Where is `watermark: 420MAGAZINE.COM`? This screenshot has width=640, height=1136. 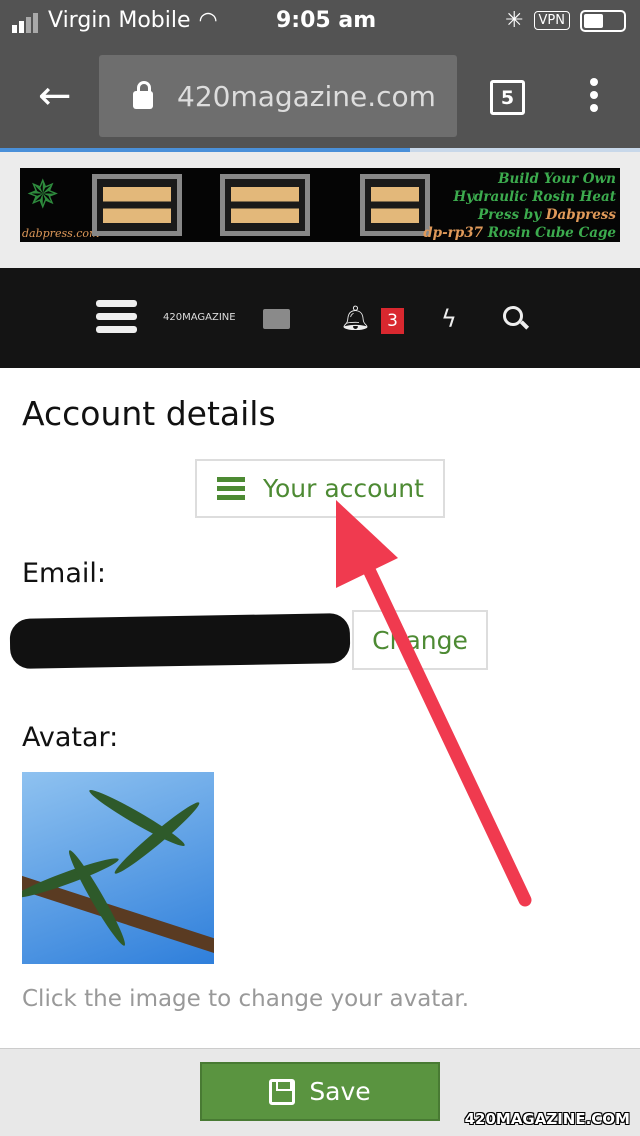
watermark: 420MAGAZINE.COM is located at coordinates (547, 1119).